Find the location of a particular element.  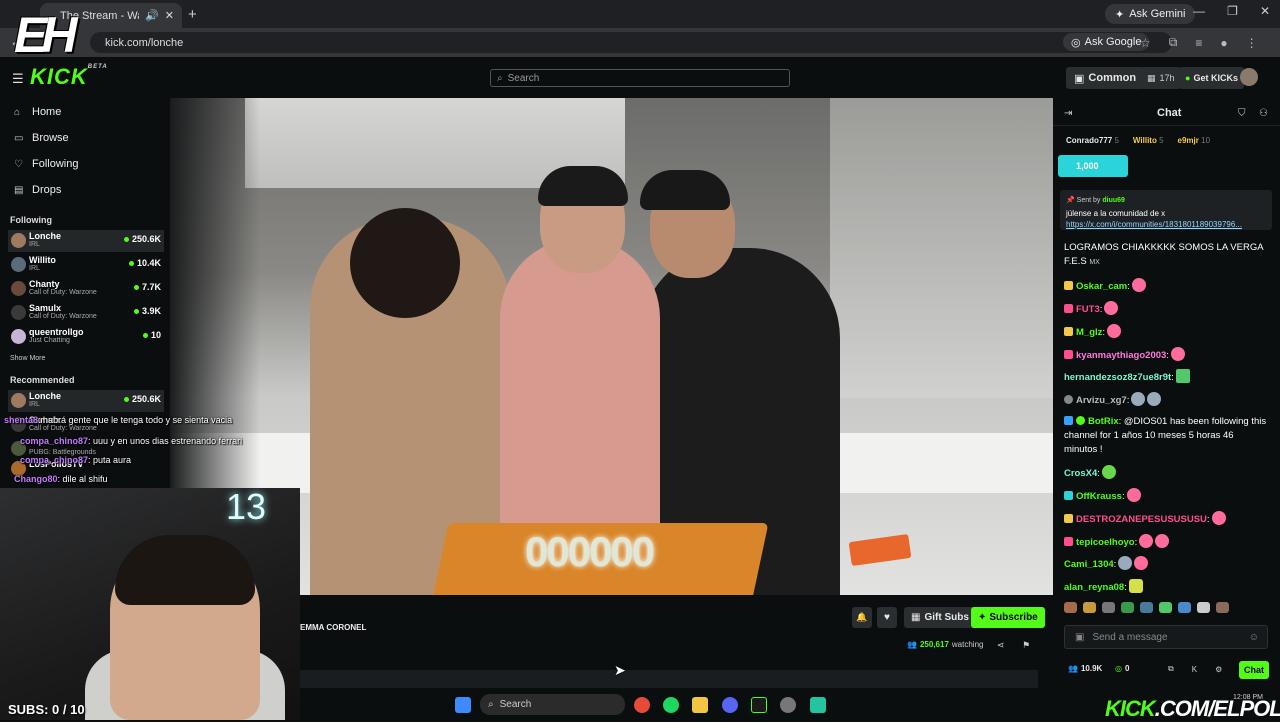

minimize-icon: — is located at coordinates (1199, 11).